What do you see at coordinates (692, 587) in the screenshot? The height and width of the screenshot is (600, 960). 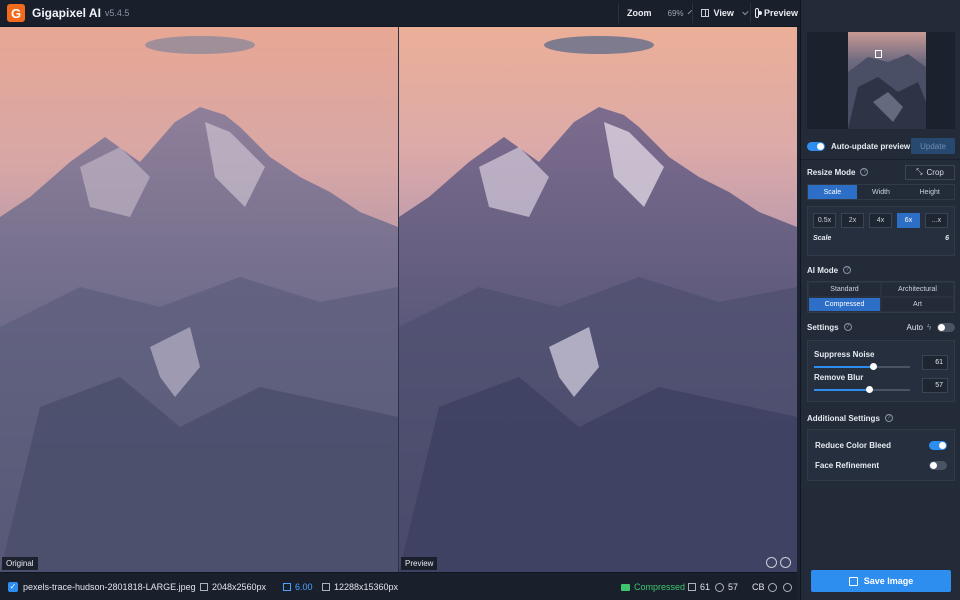 I see `noise-icon` at bounding box center [692, 587].